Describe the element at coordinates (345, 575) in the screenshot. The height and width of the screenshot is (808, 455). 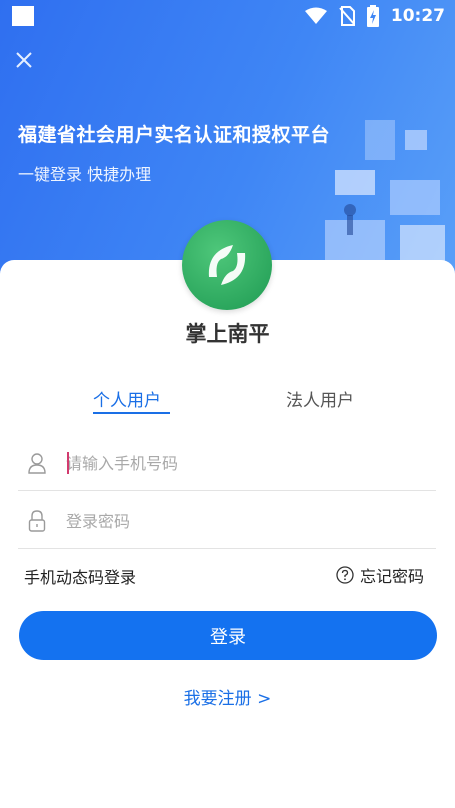
I see `help-circle-icon` at that location.